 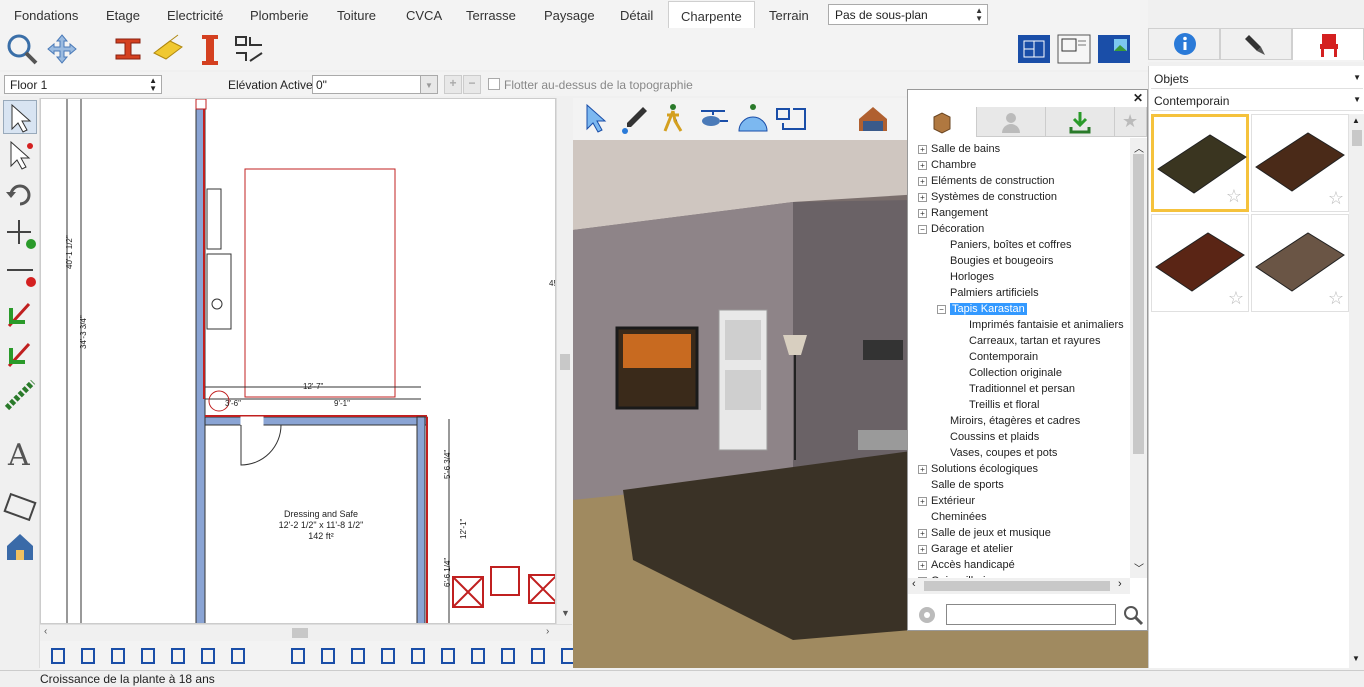 I want to click on collapse-icon: −, so click(x=941, y=309).